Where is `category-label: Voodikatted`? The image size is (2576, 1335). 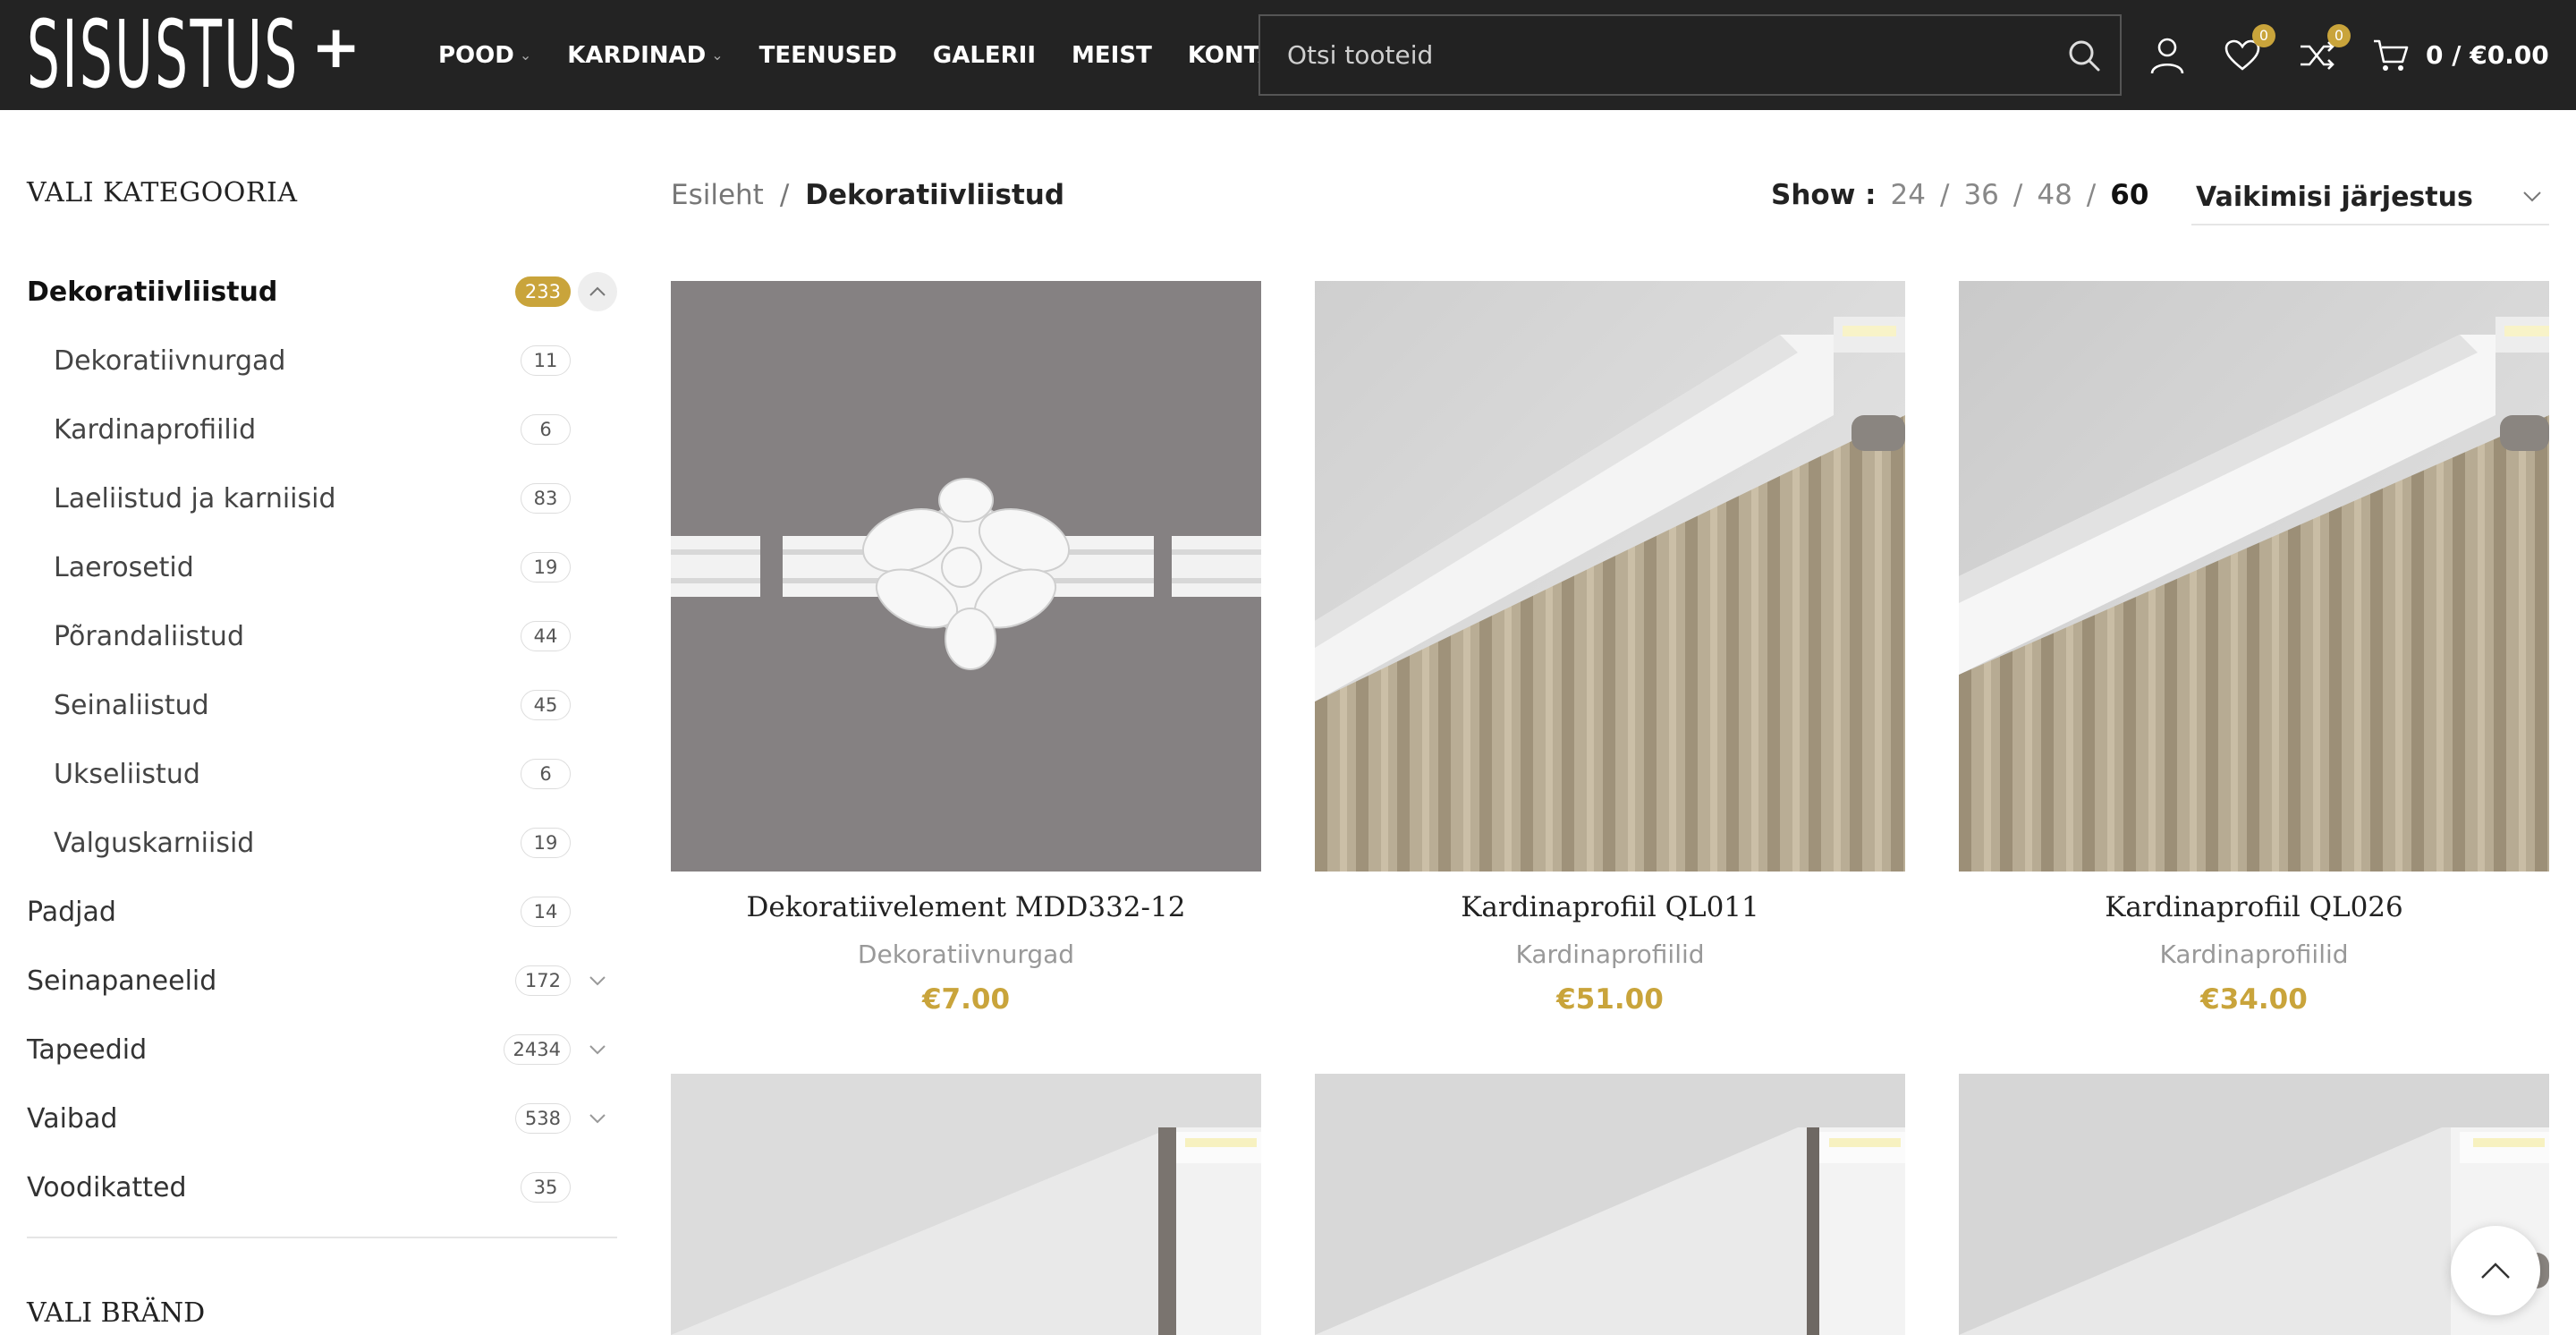
category-label: Voodikatted is located at coordinates (107, 1187).